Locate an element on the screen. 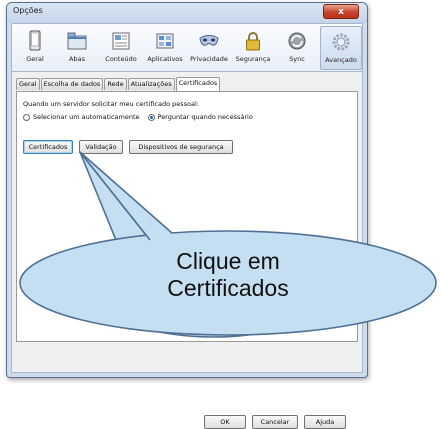 This screenshot has height=429, width=442. callout-text: Clique em Certificados is located at coordinates (228, 275).